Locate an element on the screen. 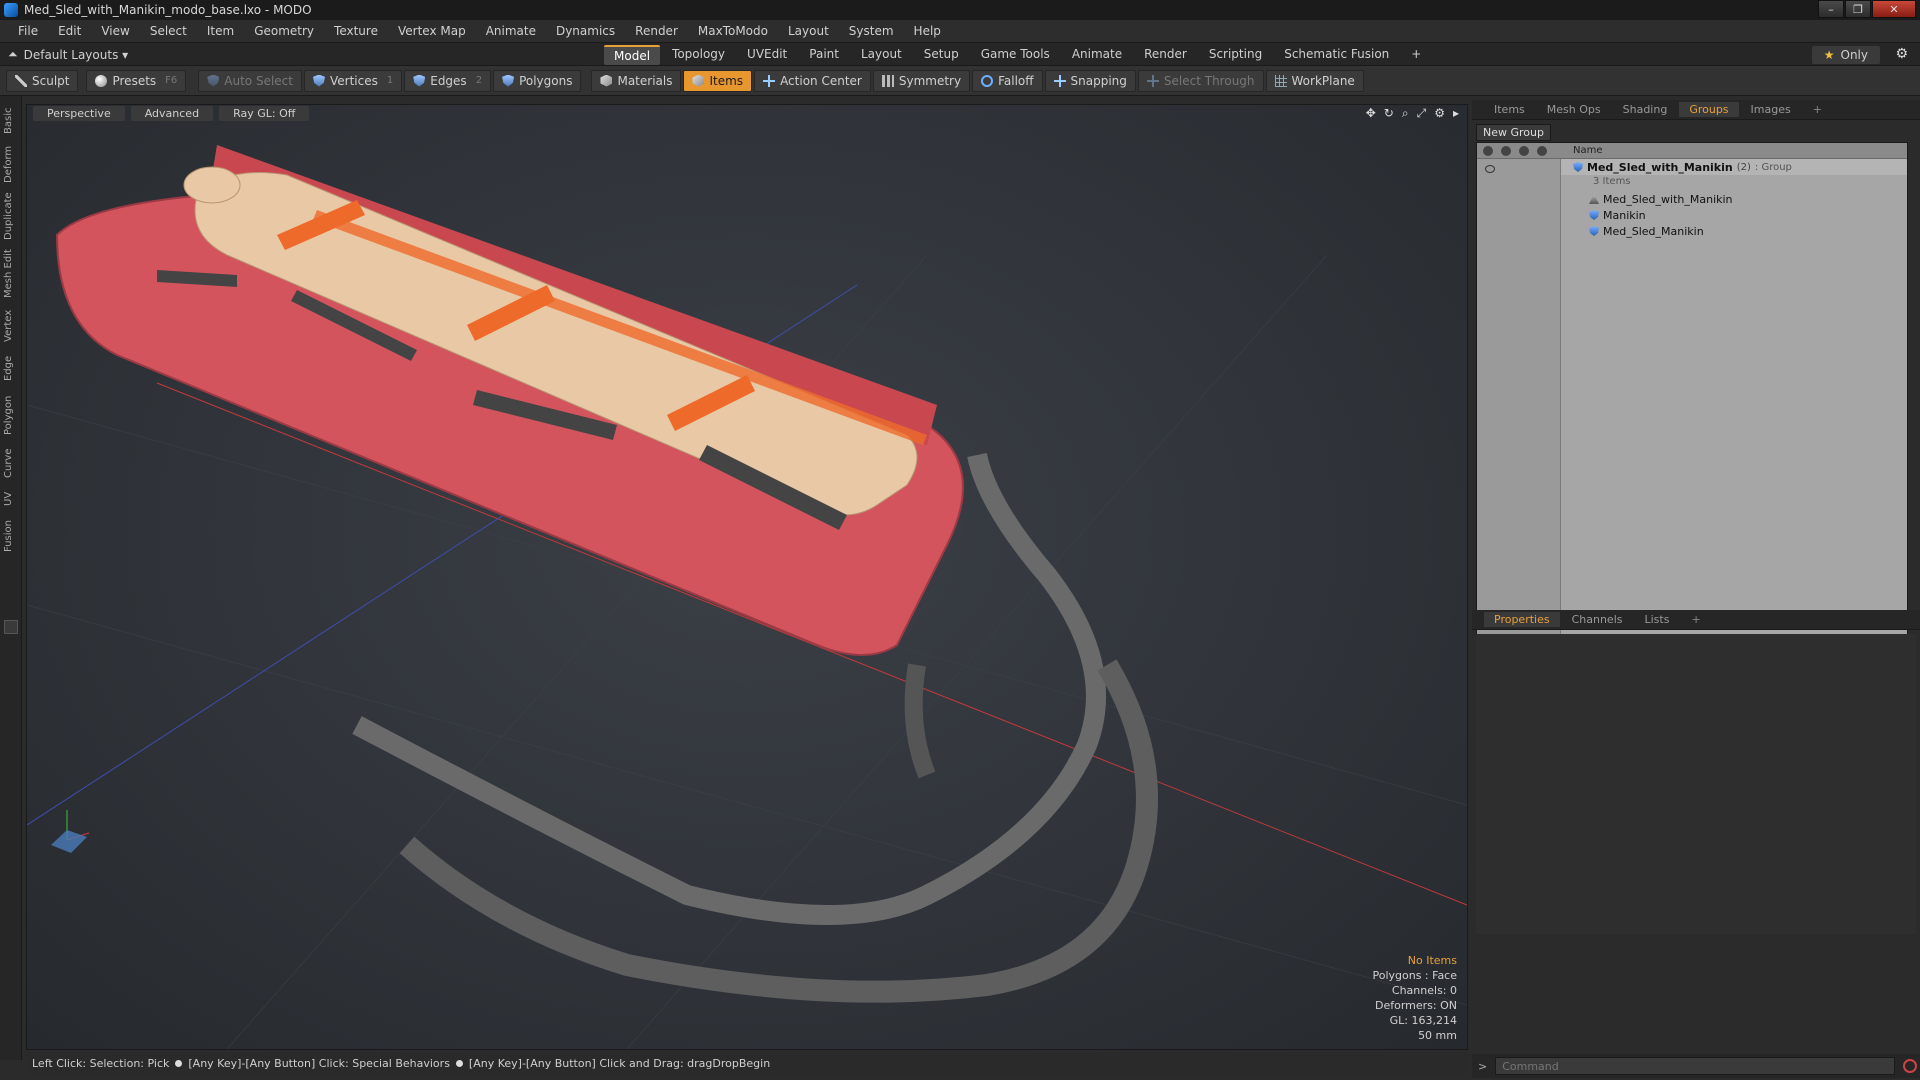 Image resolution: width=1920 pixels, height=1080 pixels. tab-fusion: Fusion is located at coordinates (11, 536).